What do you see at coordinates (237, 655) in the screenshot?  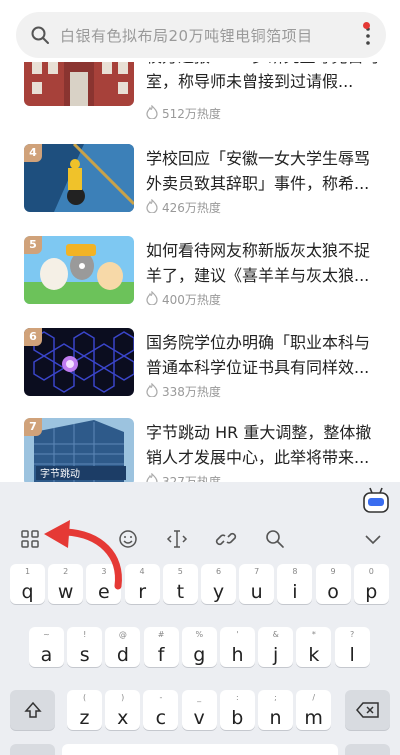 I see `key-label: h` at bounding box center [237, 655].